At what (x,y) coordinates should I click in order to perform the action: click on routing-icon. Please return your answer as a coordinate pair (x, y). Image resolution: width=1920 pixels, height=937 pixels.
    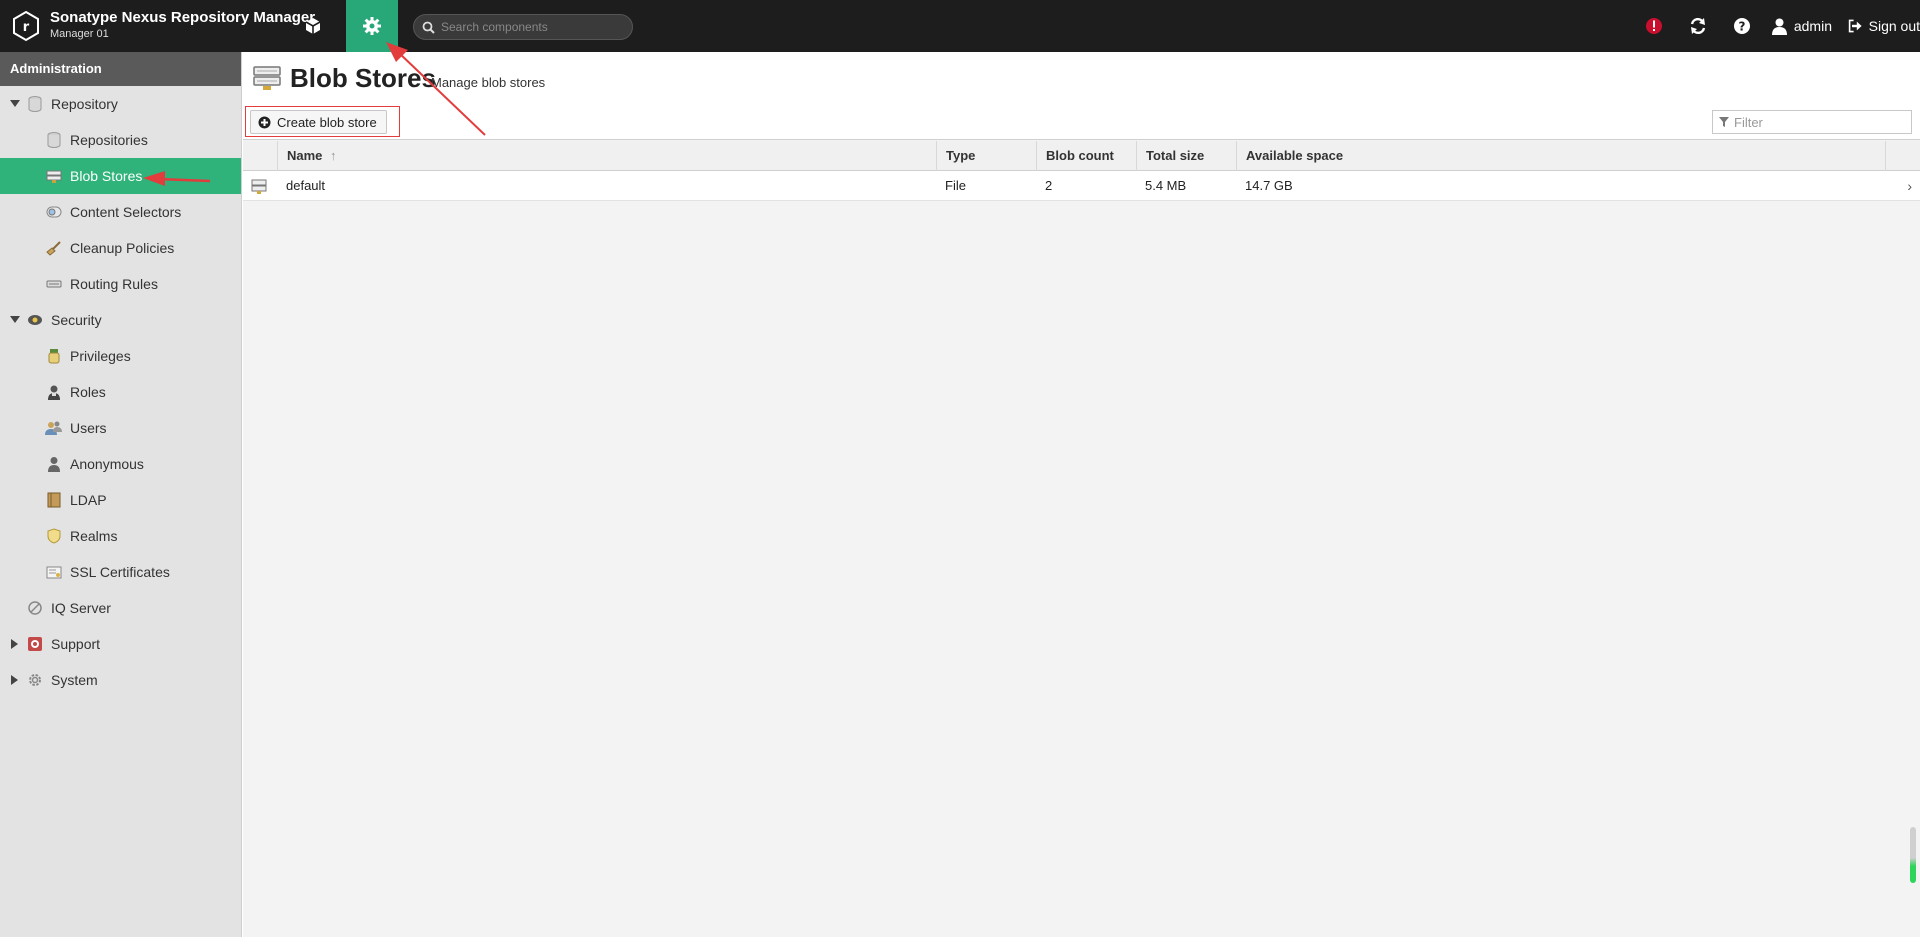
    Looking at the image, I should click on (54, 284).